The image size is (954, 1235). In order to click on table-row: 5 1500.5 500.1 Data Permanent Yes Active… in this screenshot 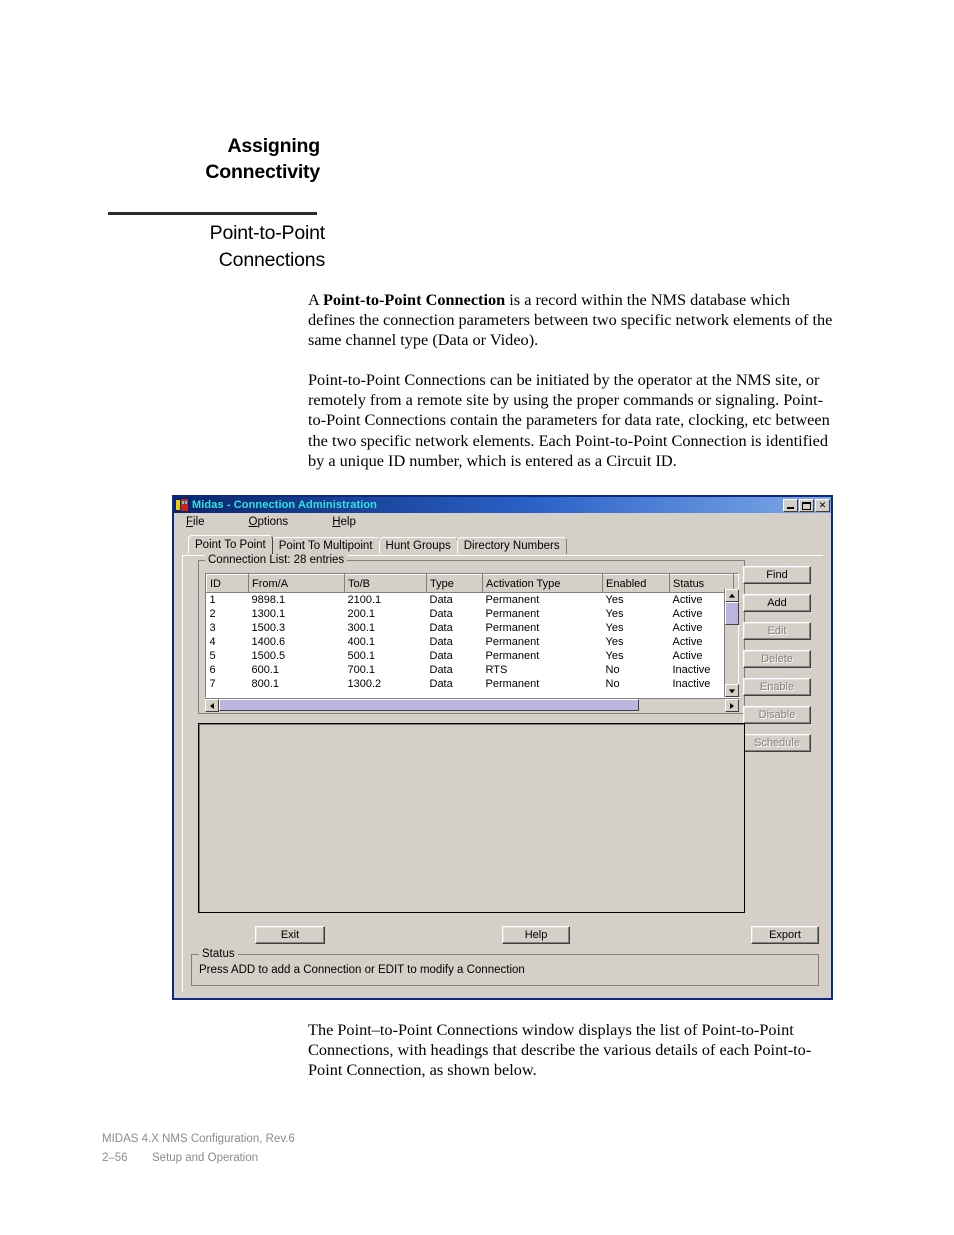, I will do `click(472, 656)`.